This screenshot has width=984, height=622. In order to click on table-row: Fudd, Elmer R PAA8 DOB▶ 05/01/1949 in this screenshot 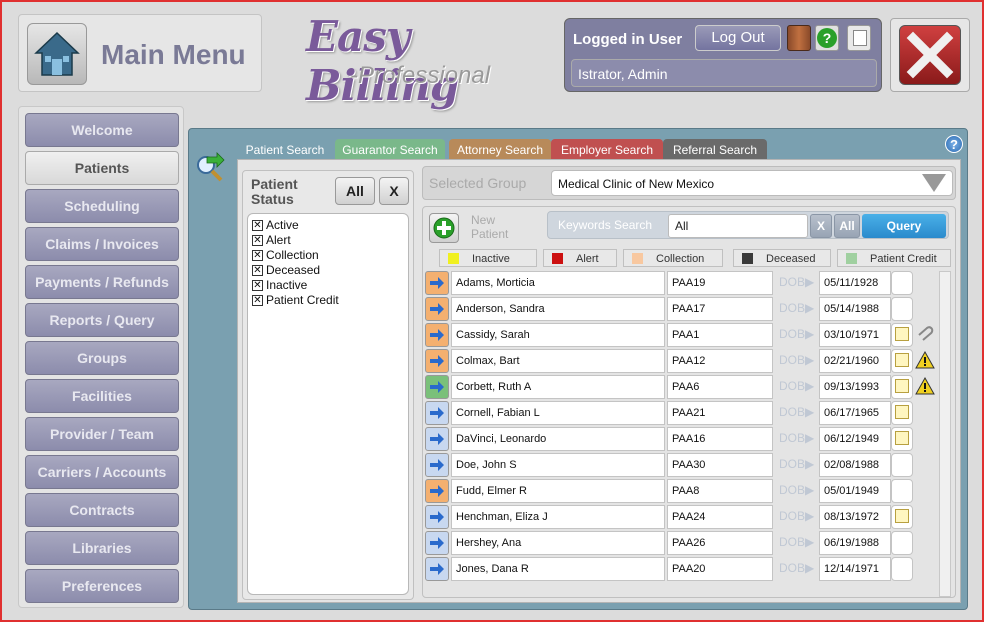, I will do `click(681, 491)`.